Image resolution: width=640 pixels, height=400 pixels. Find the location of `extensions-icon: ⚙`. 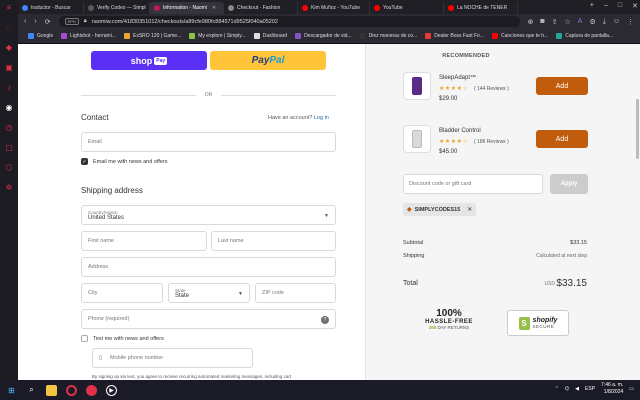

extensions-icon: ⚙ is located at coordinates (592, 22).